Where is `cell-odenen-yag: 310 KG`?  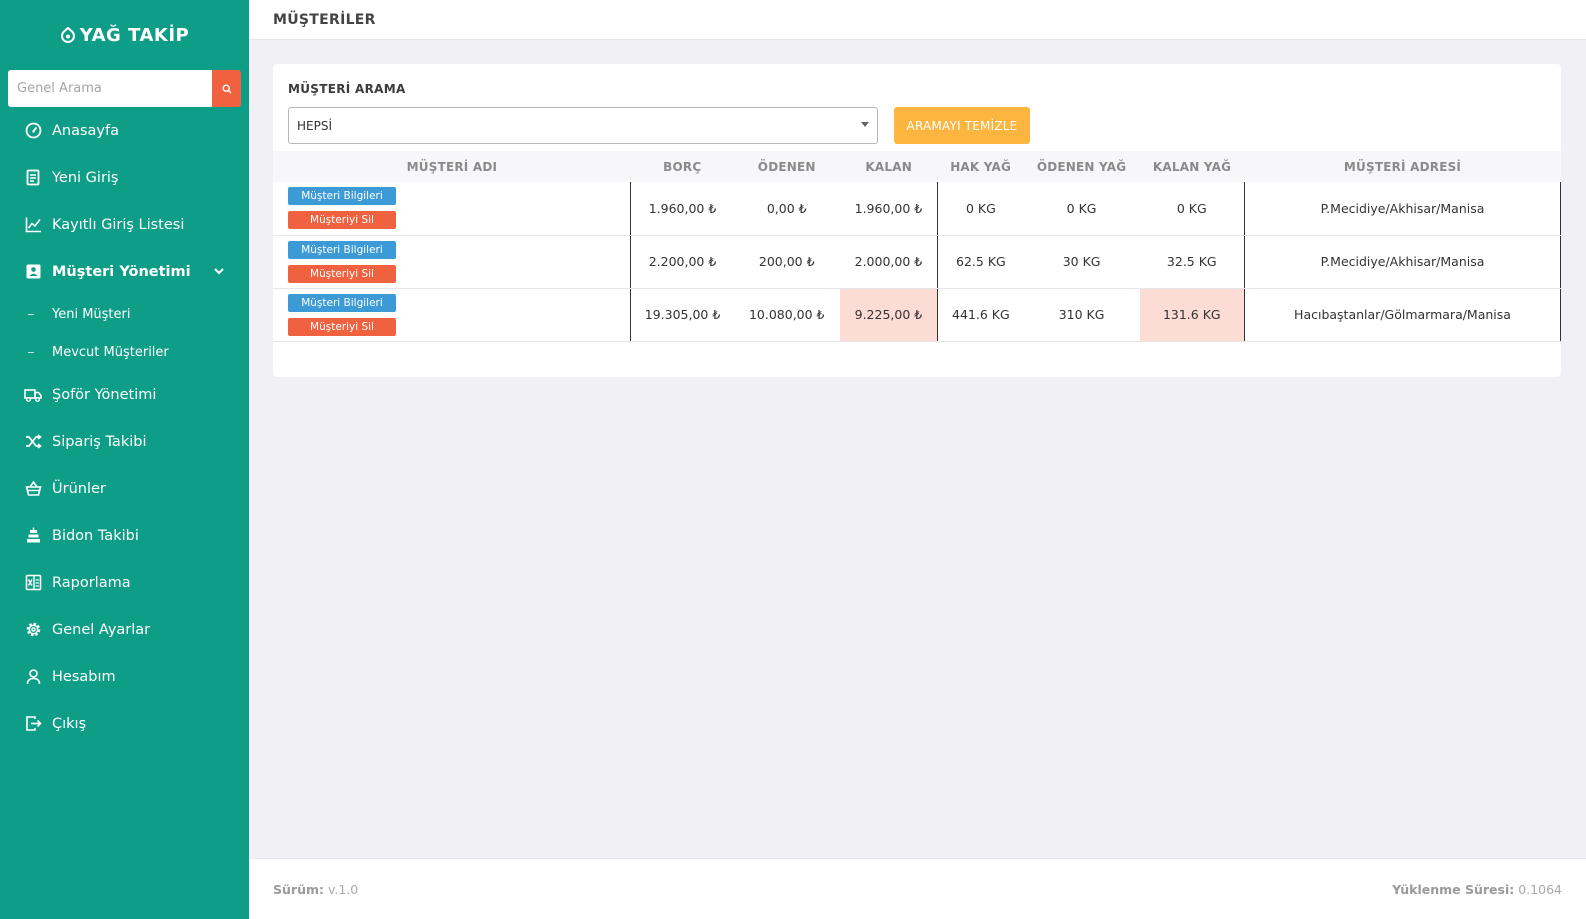
cell-odenen-yag: 310 KG is located at coordinates (1081, 315).